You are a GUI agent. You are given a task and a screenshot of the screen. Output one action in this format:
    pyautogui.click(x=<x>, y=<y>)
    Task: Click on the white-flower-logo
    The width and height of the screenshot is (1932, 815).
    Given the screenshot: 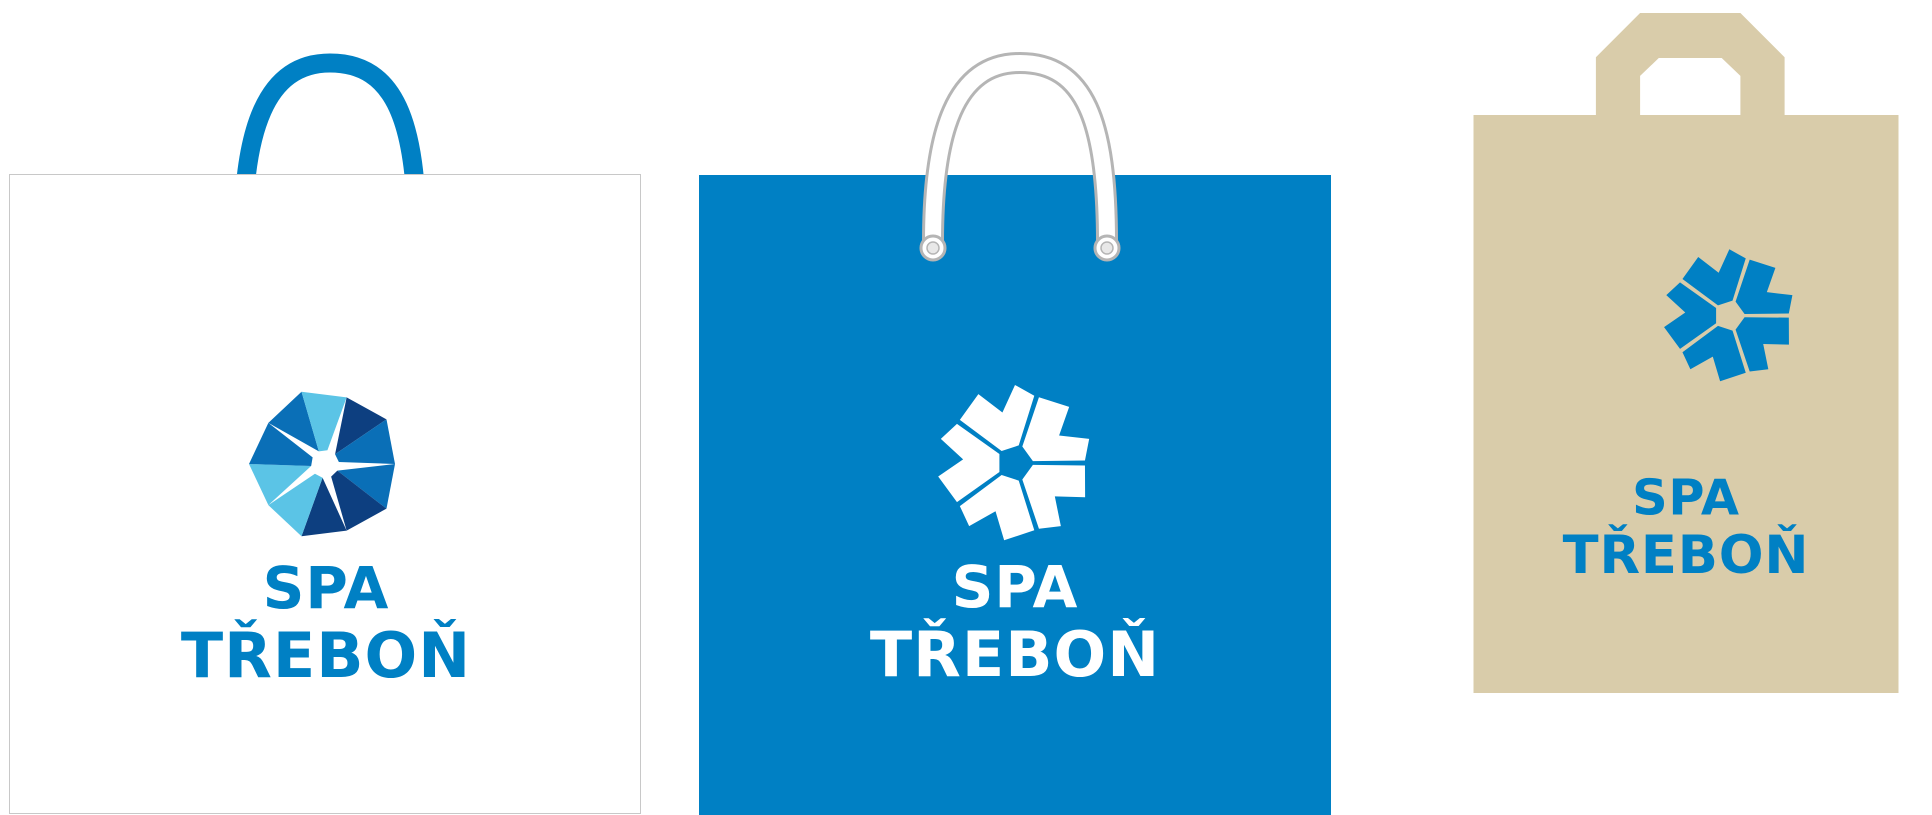 What is the action you would take?
    pyautogui.click(x=1014, y=463)
    